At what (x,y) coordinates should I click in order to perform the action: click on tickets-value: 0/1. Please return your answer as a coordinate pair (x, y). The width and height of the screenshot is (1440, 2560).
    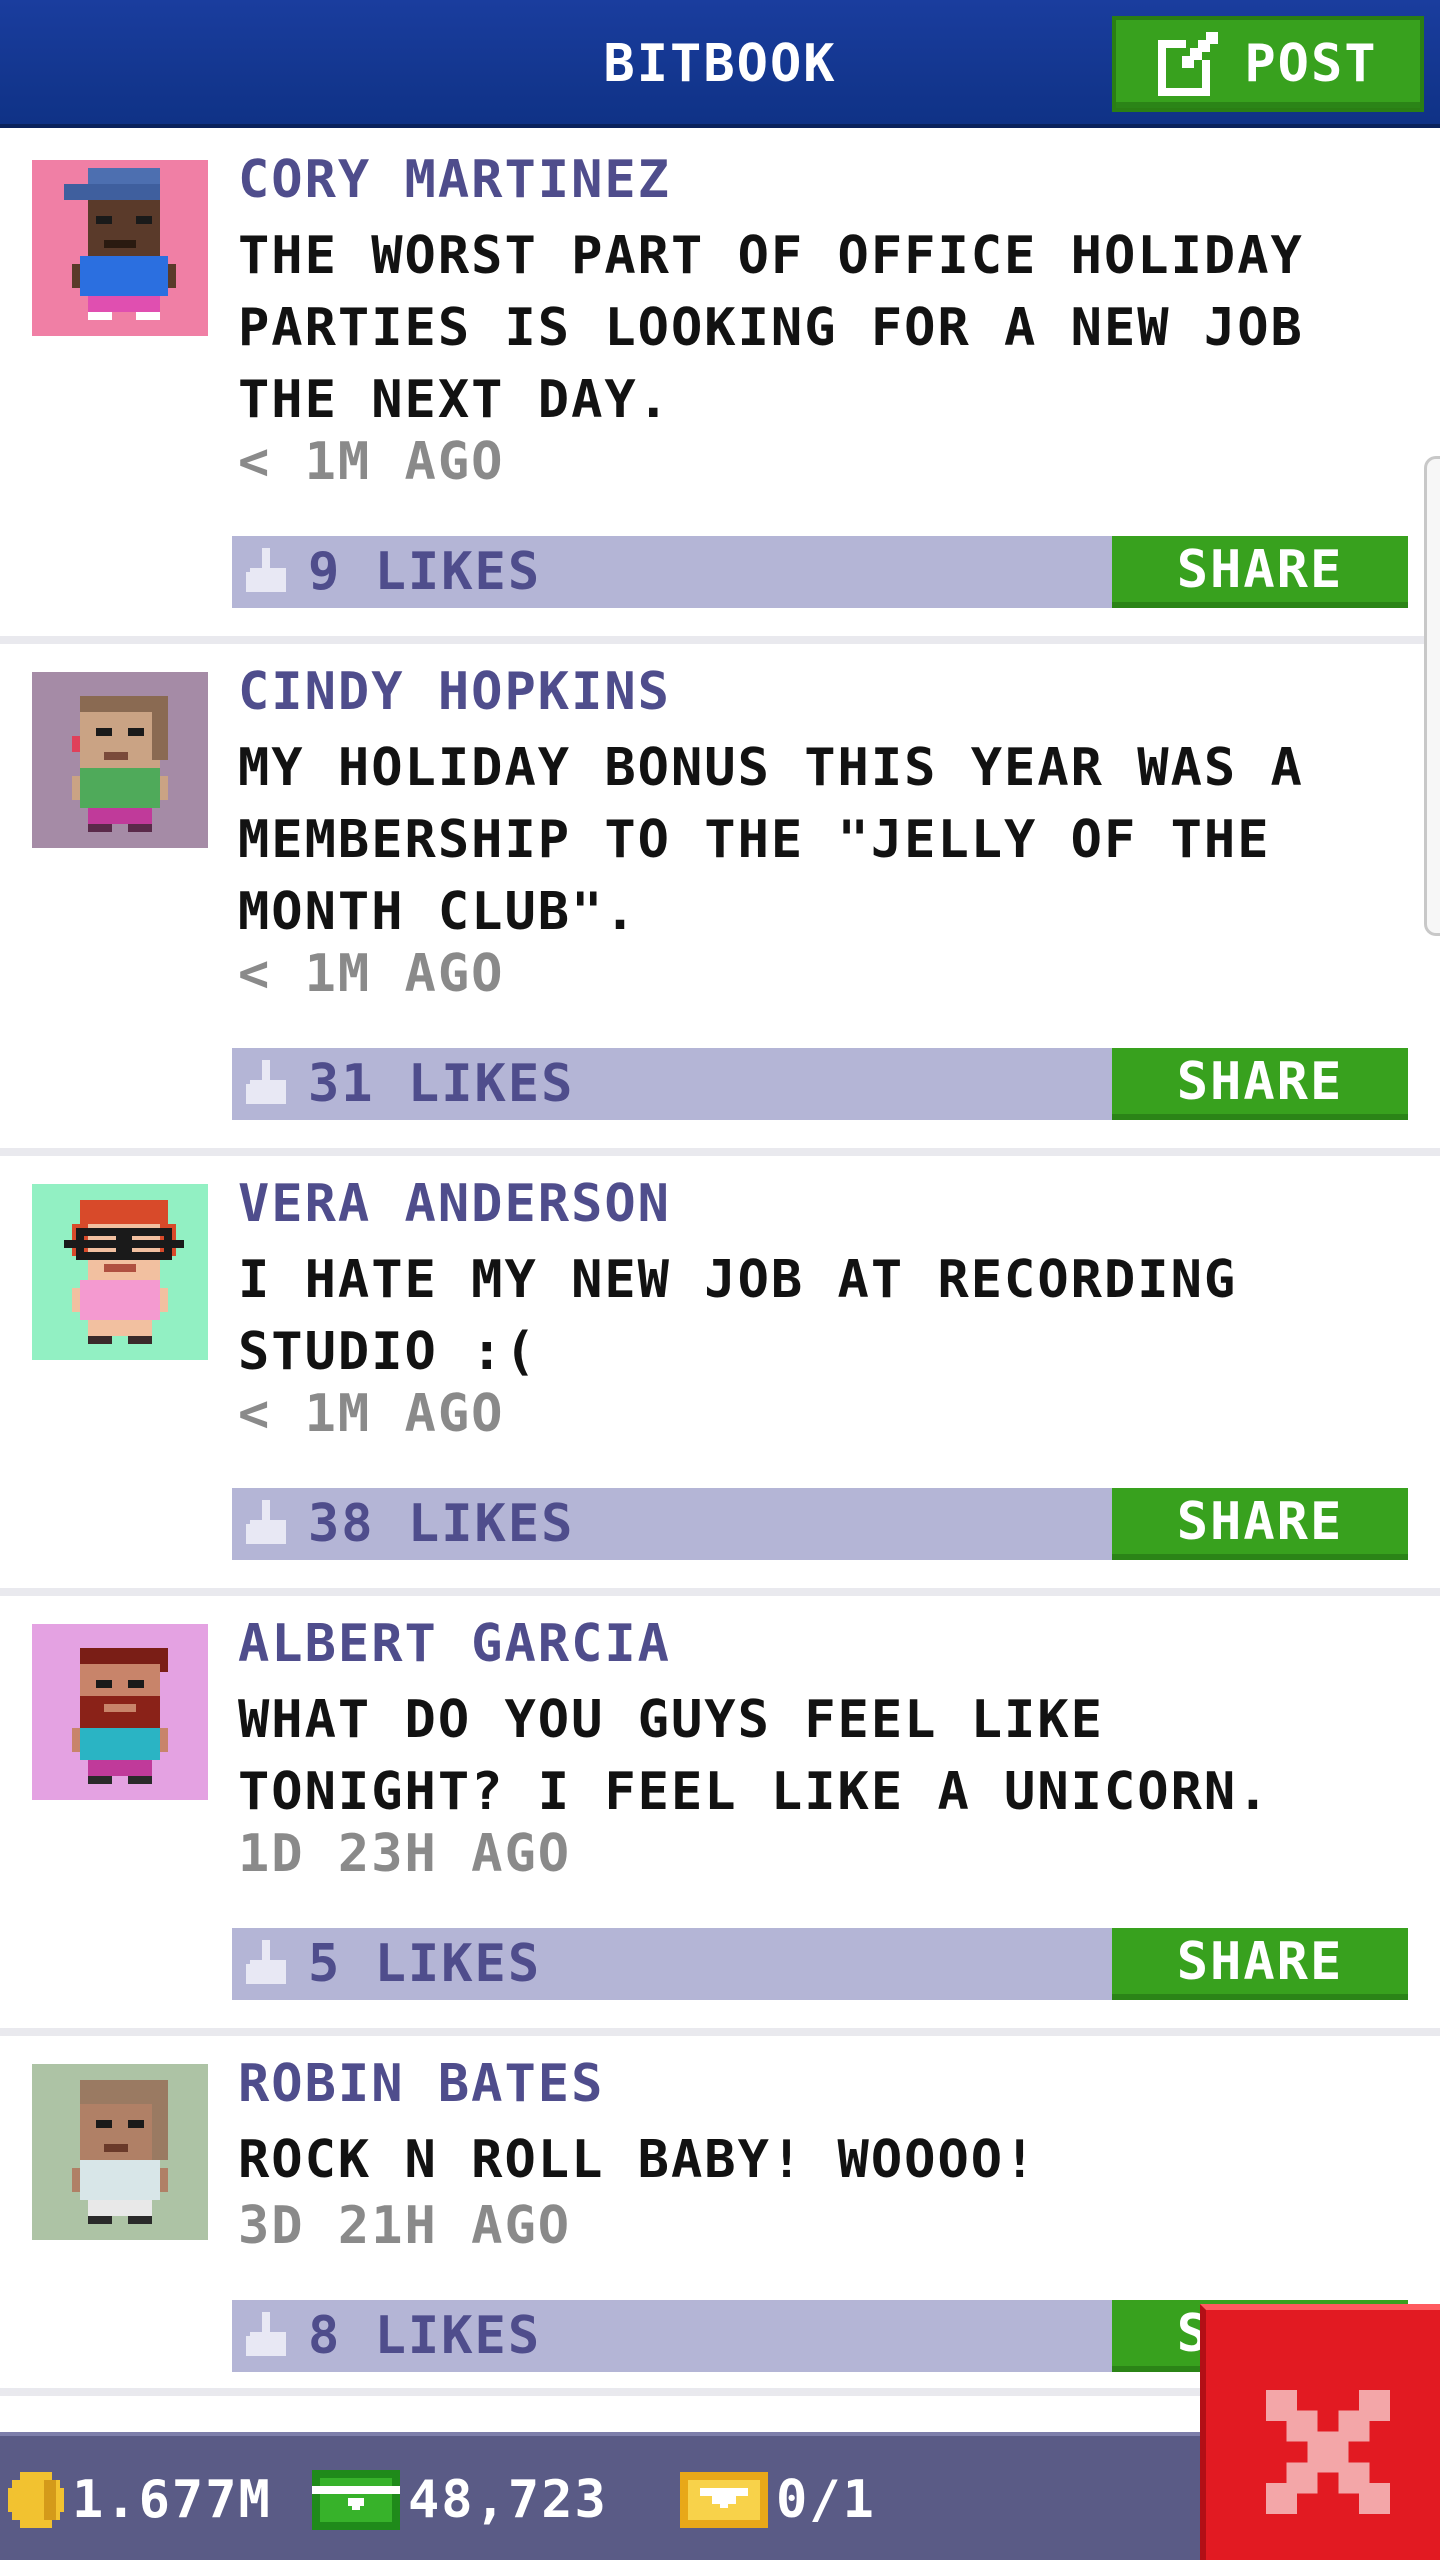
    Looking at the image, I should click on (826, 2500).